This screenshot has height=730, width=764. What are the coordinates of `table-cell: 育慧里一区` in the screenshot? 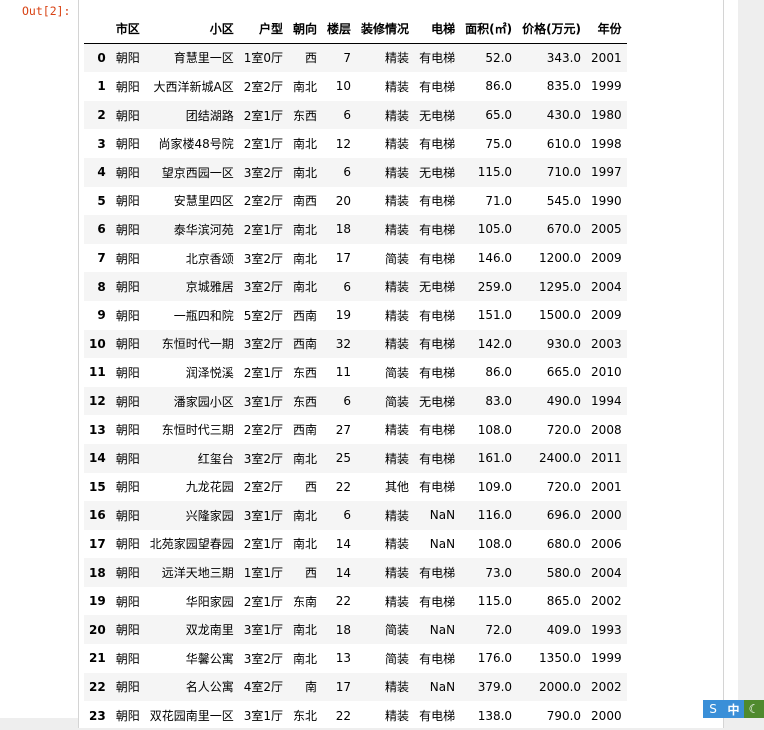 It's located at (203, 58).